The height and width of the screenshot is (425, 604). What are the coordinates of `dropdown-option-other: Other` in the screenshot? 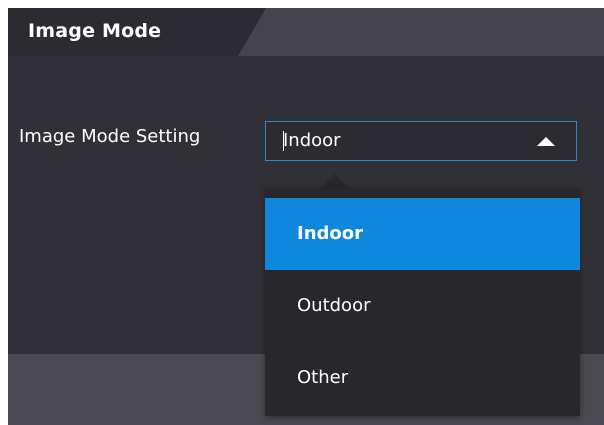 It's located at (422, 378).